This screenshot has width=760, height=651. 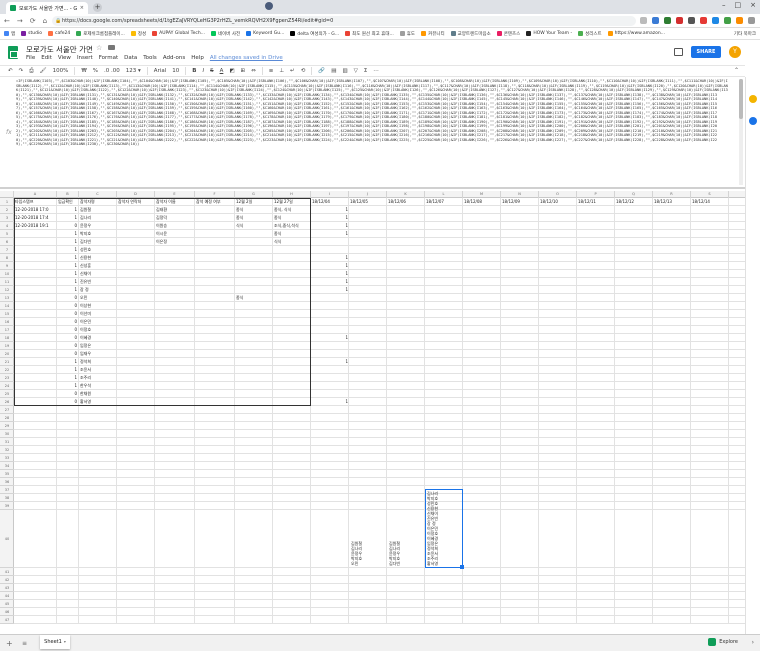 What do you see at coordinates (634, 202) in the screenshot?
I see `cell: 18/12/12` at bounding box center [634, 202].